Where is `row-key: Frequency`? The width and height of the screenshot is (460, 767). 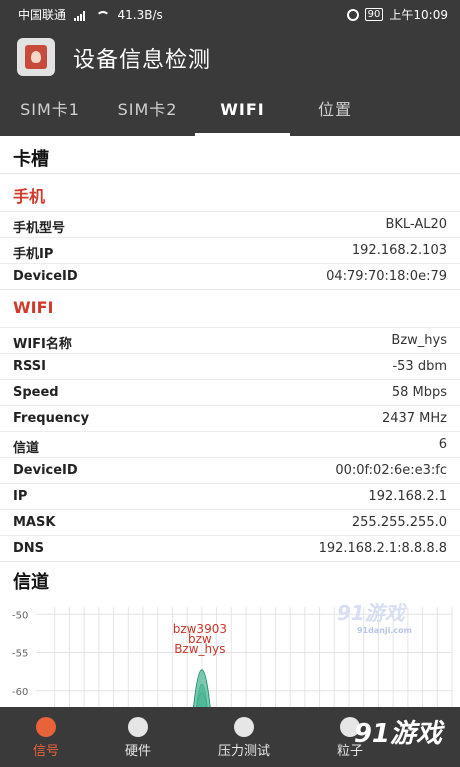
row-key: Frequency is located at coordinates (51, 418).